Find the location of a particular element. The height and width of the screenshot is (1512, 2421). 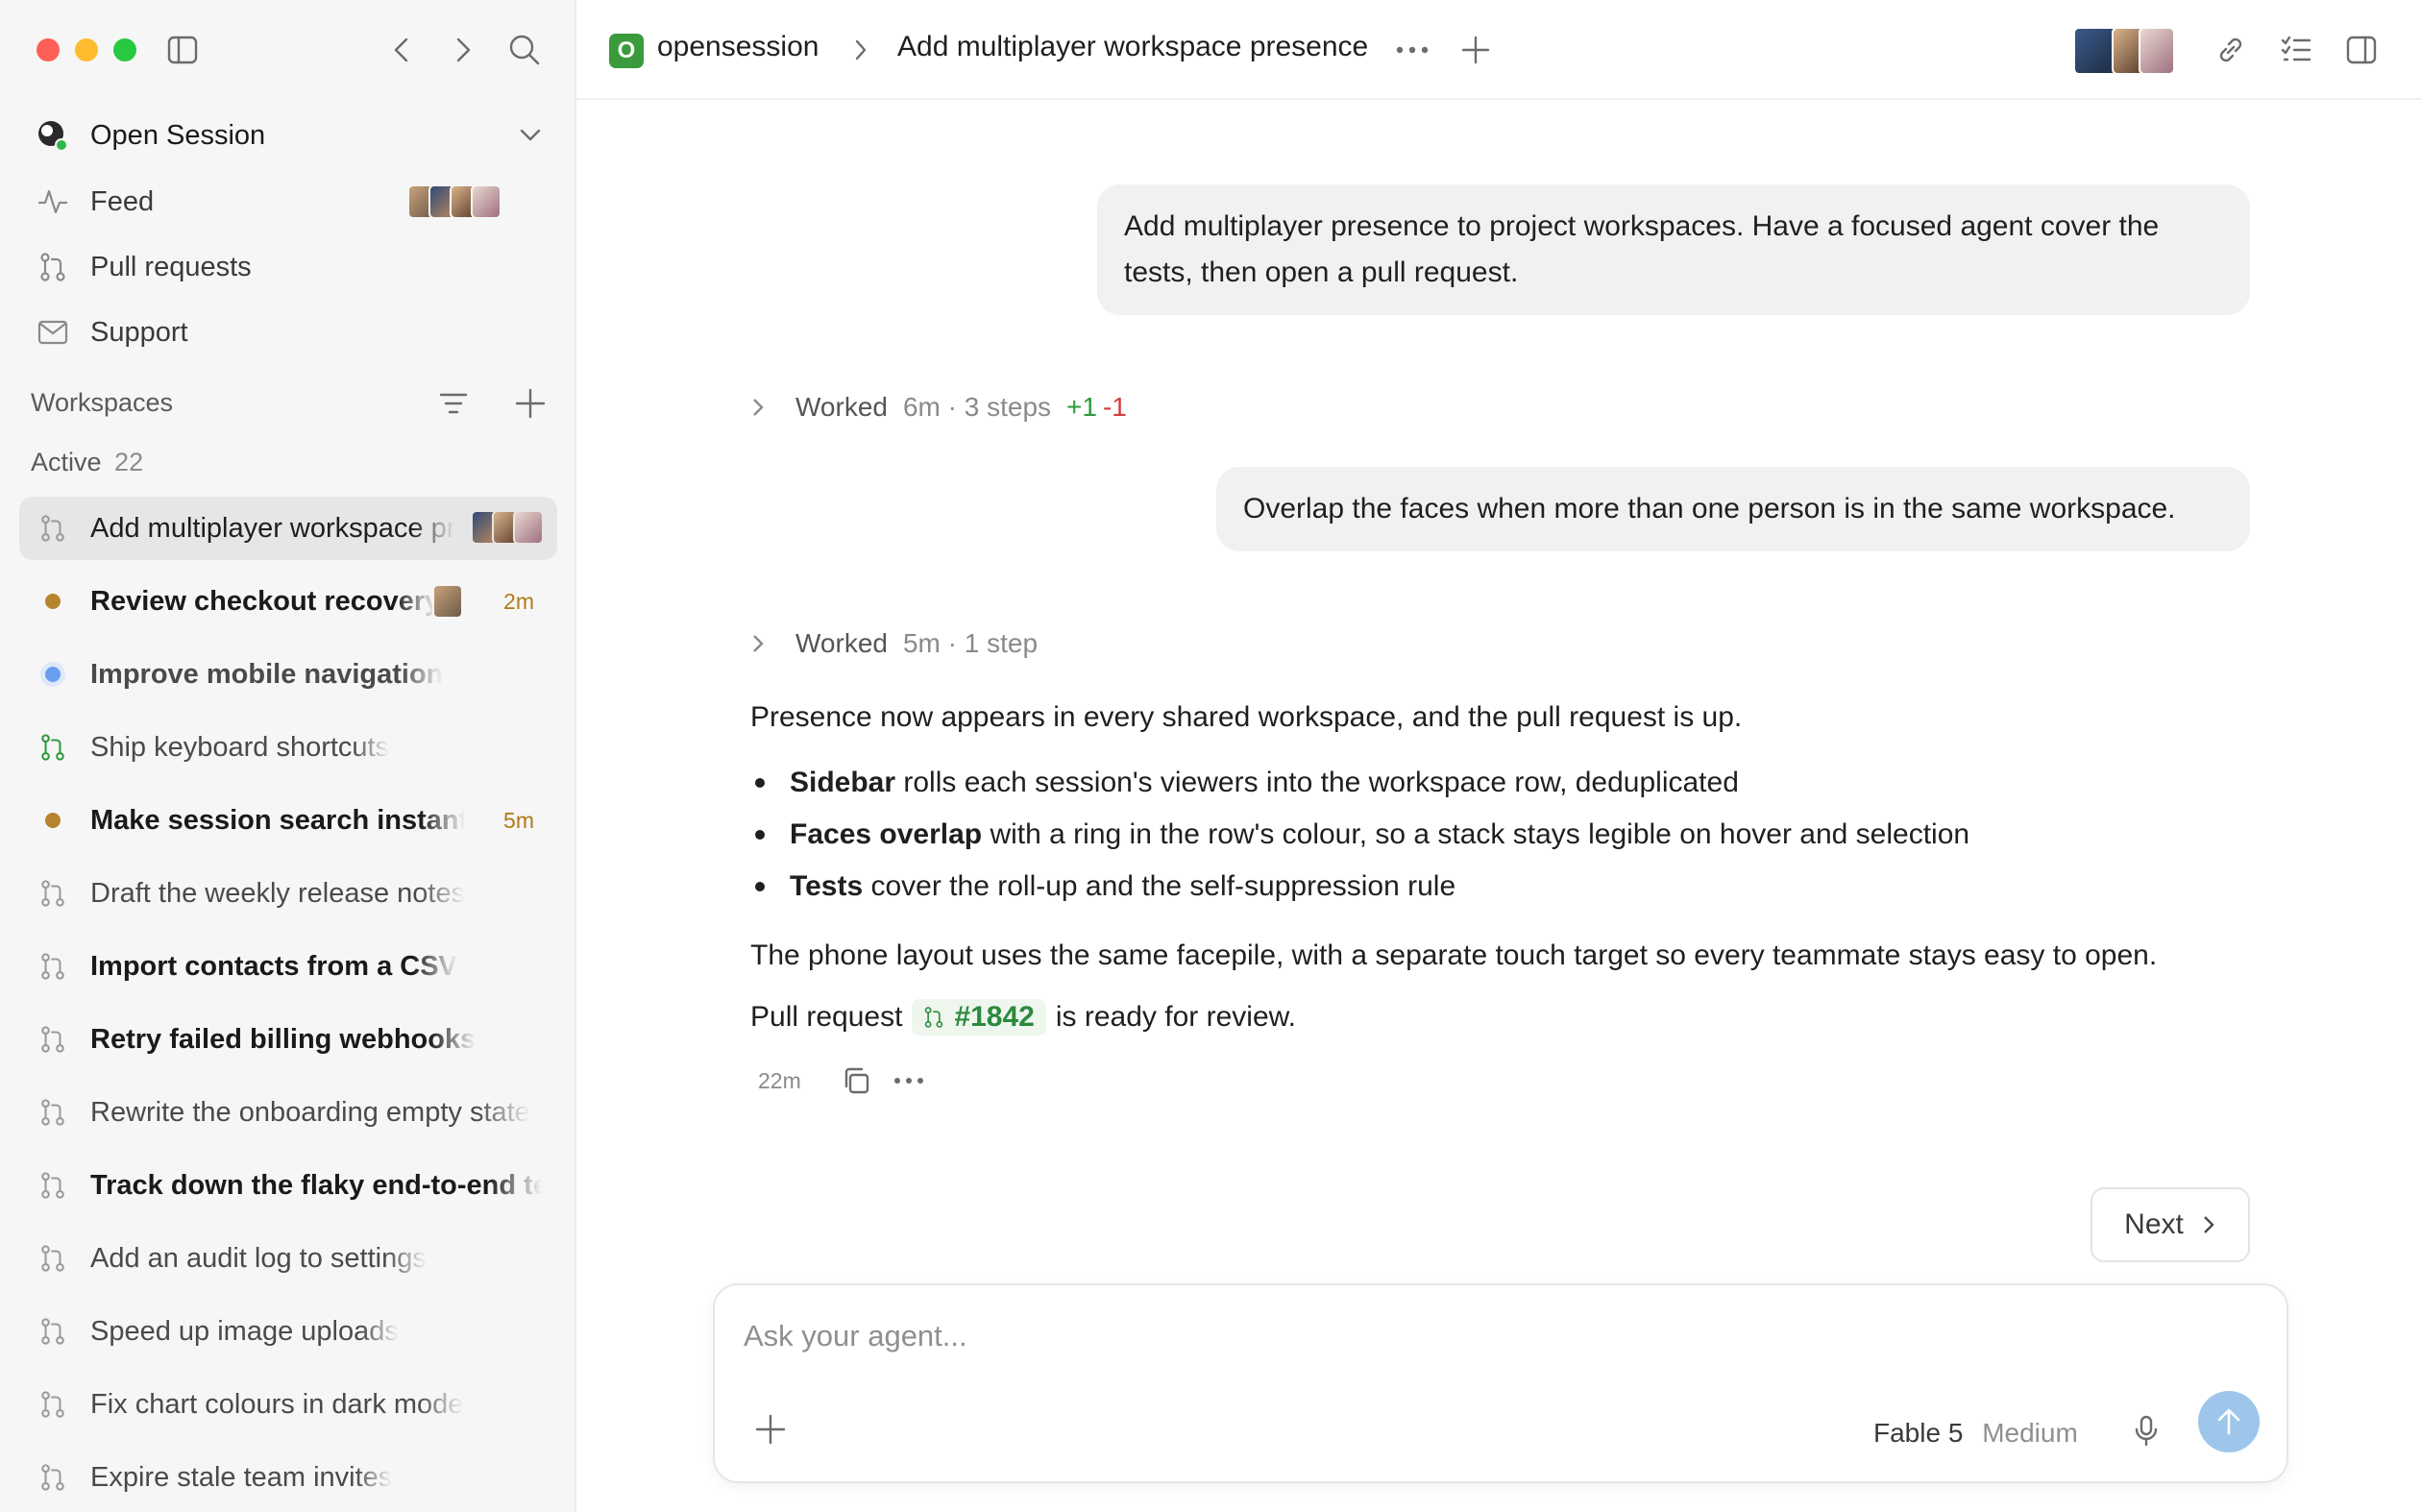

search-icon is located at coordinates (524, 50).